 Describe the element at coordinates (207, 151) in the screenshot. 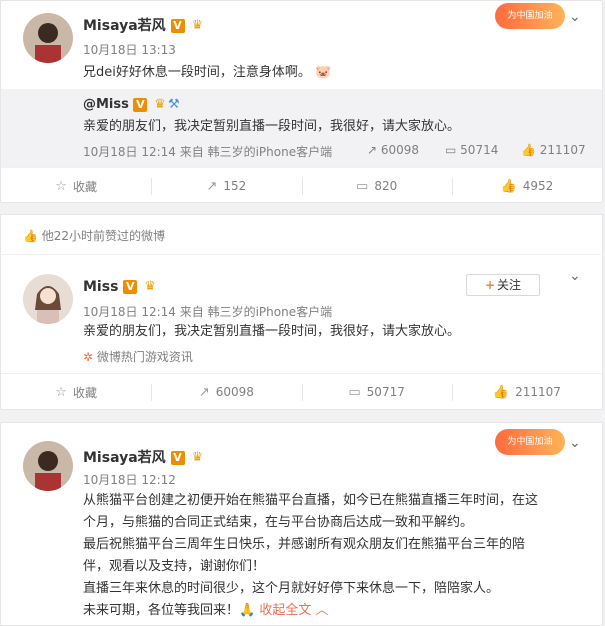

I see `repost-meta: 10月18日 12:14 来自 韩三岁的iPhone客户端` at that location.